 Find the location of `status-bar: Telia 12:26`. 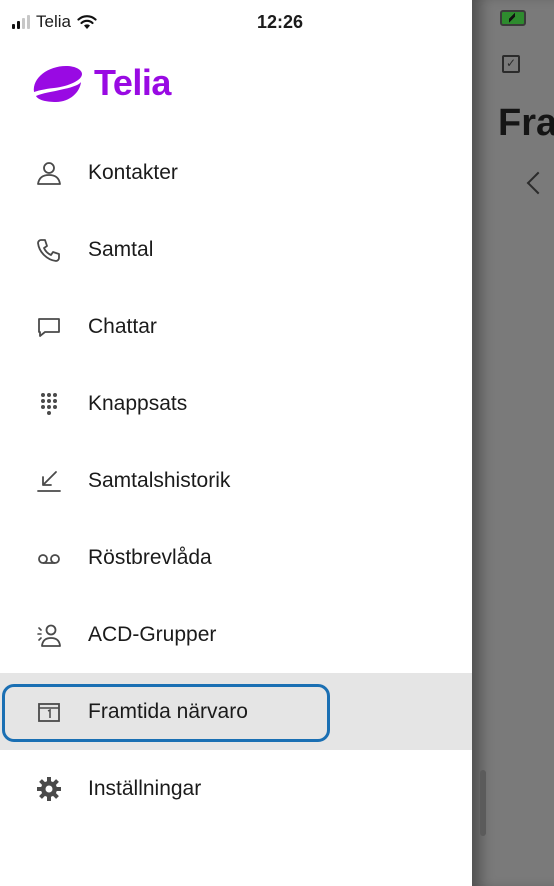

status-bar: Telia 12:26 is located at coordinates (236, 25).